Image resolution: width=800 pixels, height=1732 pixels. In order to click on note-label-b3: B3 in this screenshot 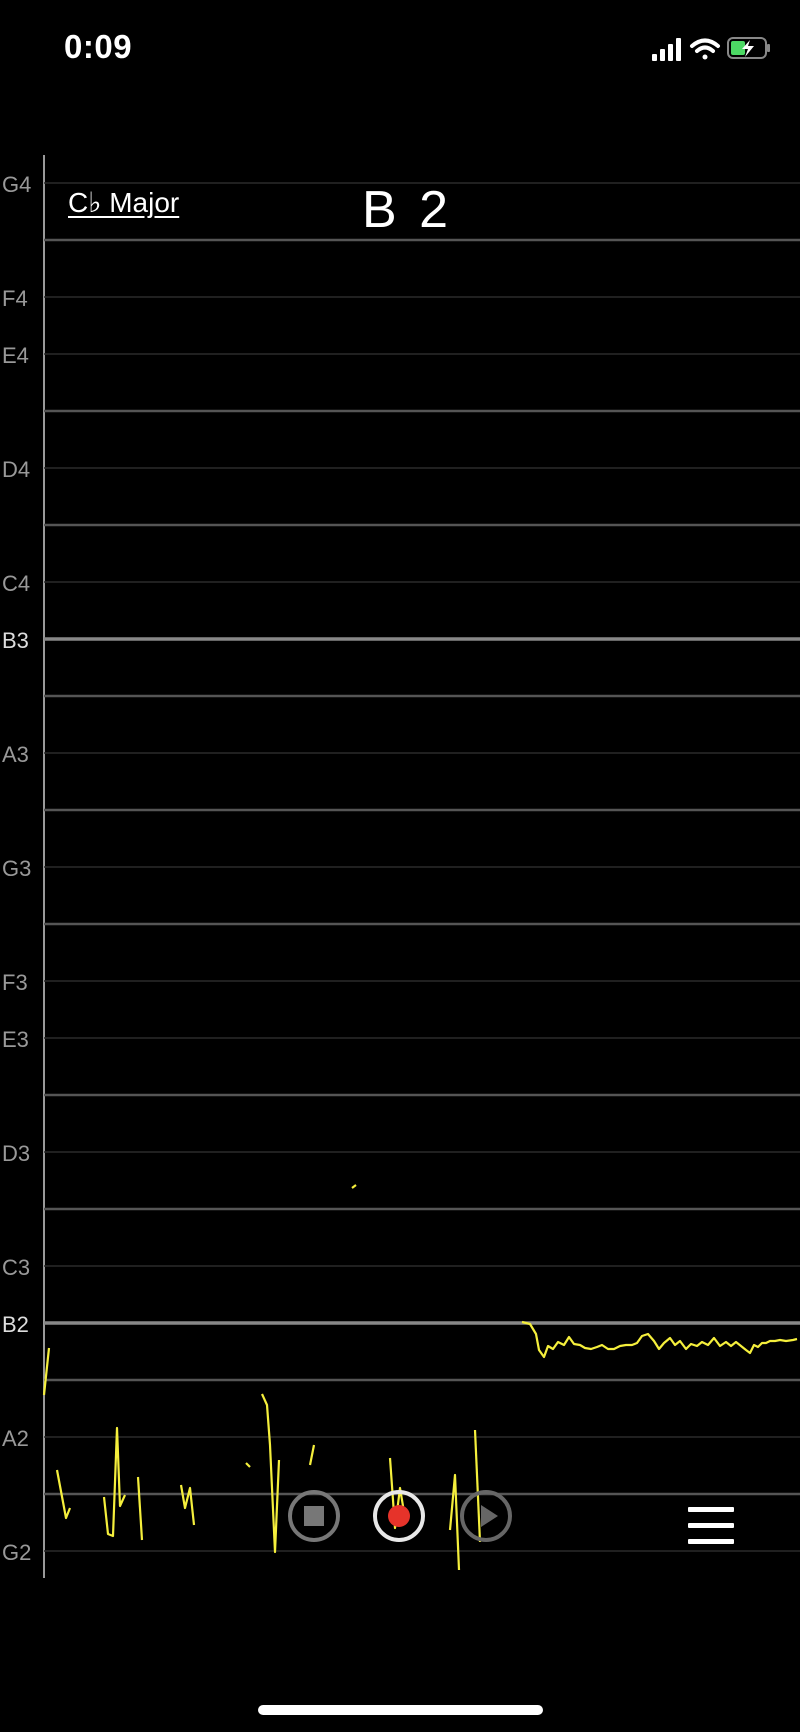, I will do `click(15, 640)`.